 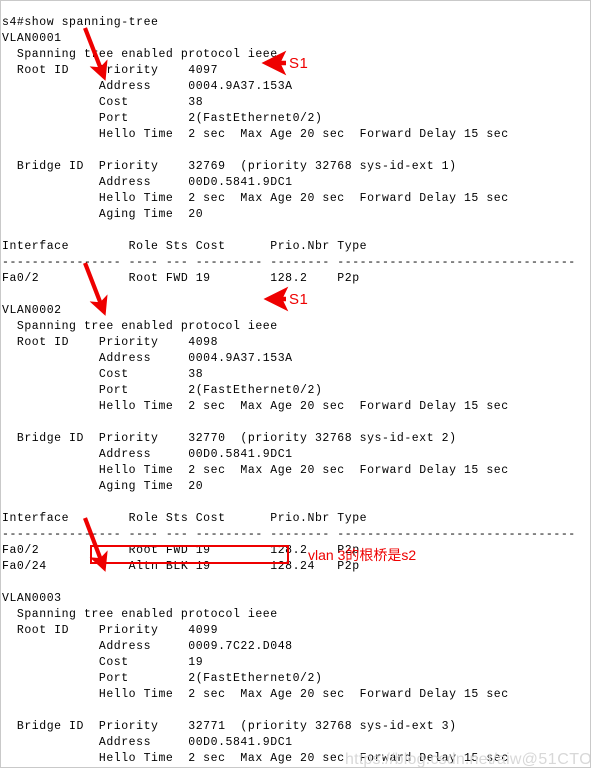 I want to click on annotation-label-s1-vlan2: S1, so click(x=299, y=299).